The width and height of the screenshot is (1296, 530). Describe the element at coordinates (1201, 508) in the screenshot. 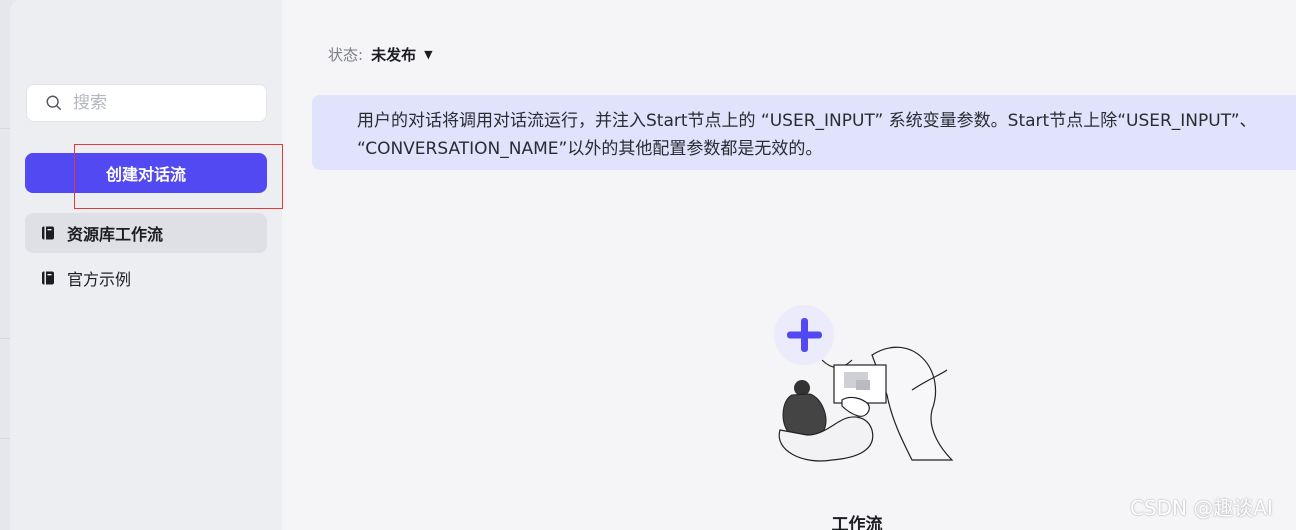

I see `watermark: CSDN @趣谈AI` at that location.